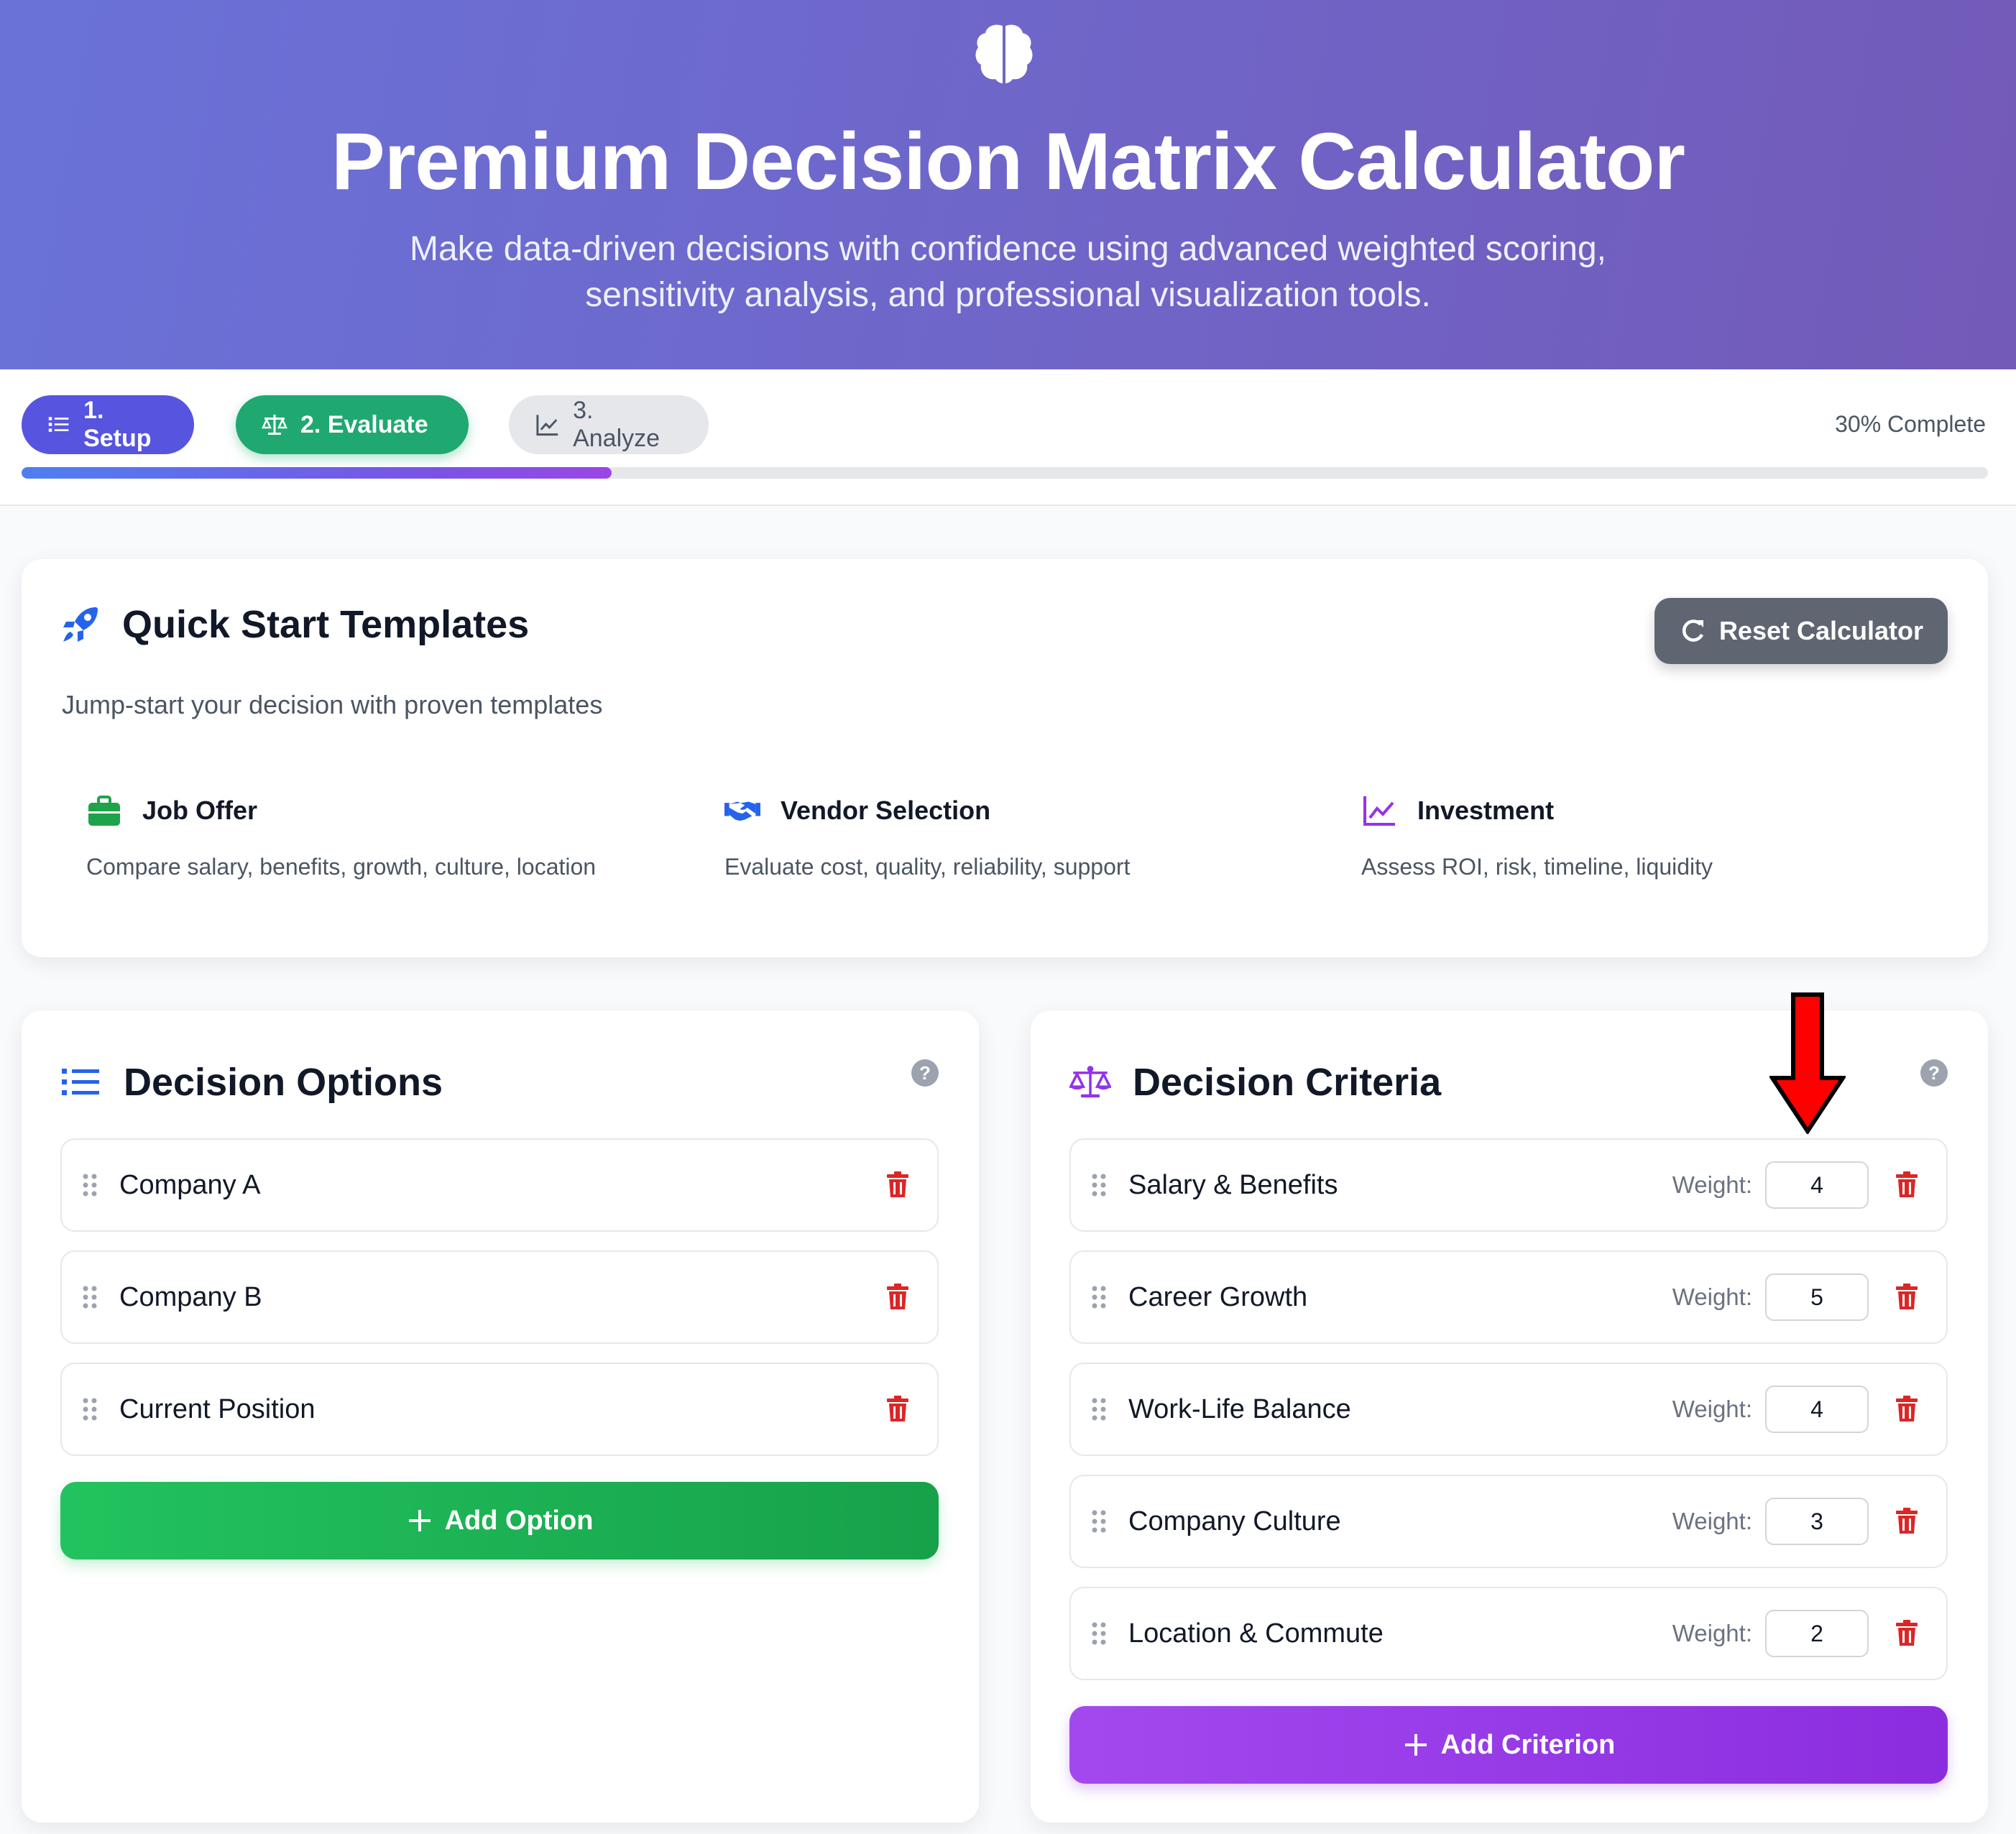  I want to click on progress-bar, so click(1005, 473).